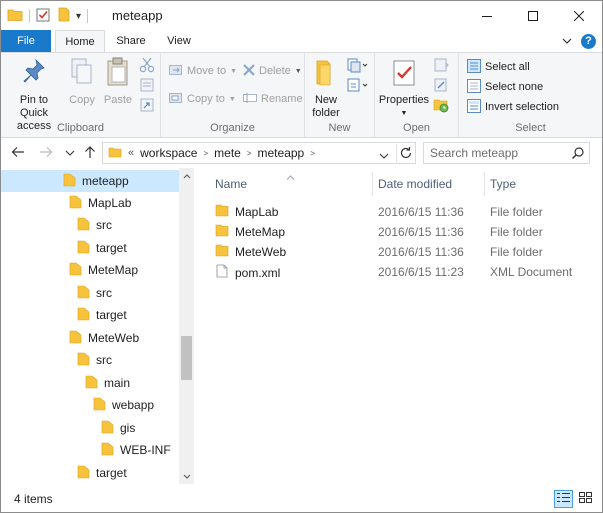 The image size is (603, 513). What do you see at coordinates (90, 203) in the screenshot?
I see `tree-item-maplab: MapLab` at bounding box center [90, 203].